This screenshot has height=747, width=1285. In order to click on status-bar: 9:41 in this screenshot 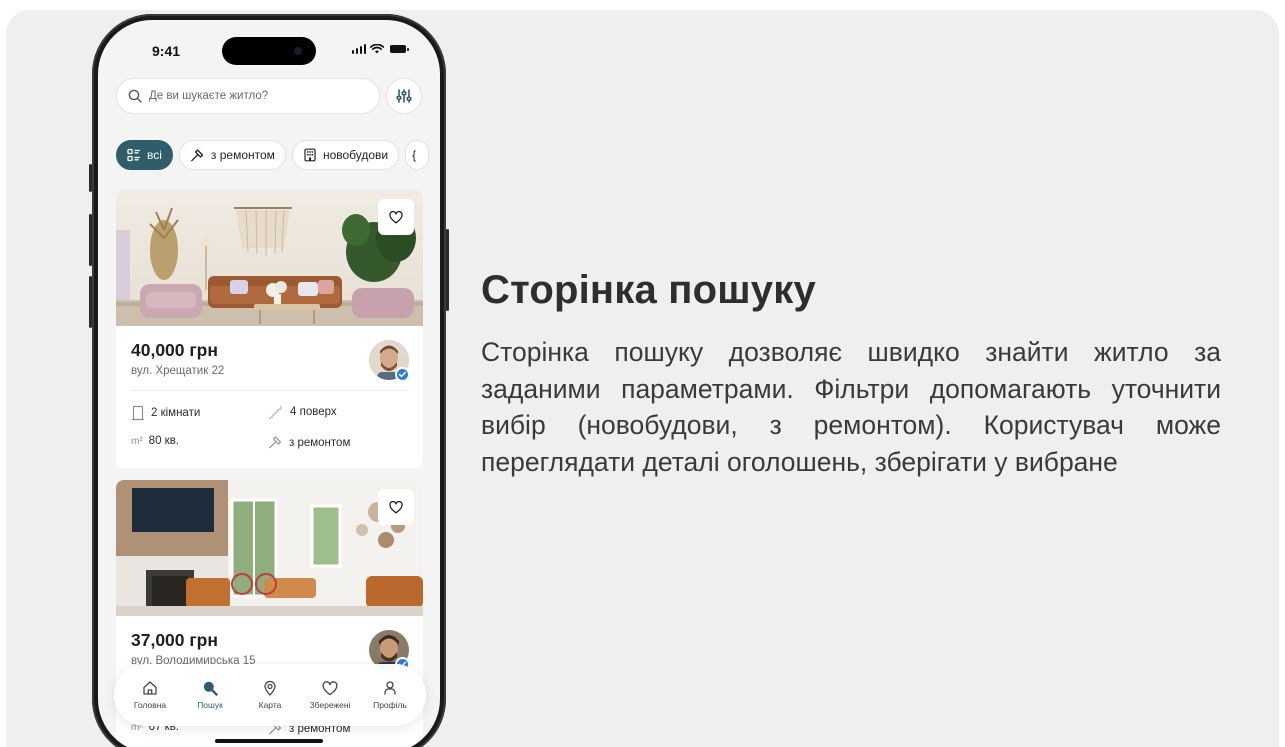, I will do `click(269, 44)`.